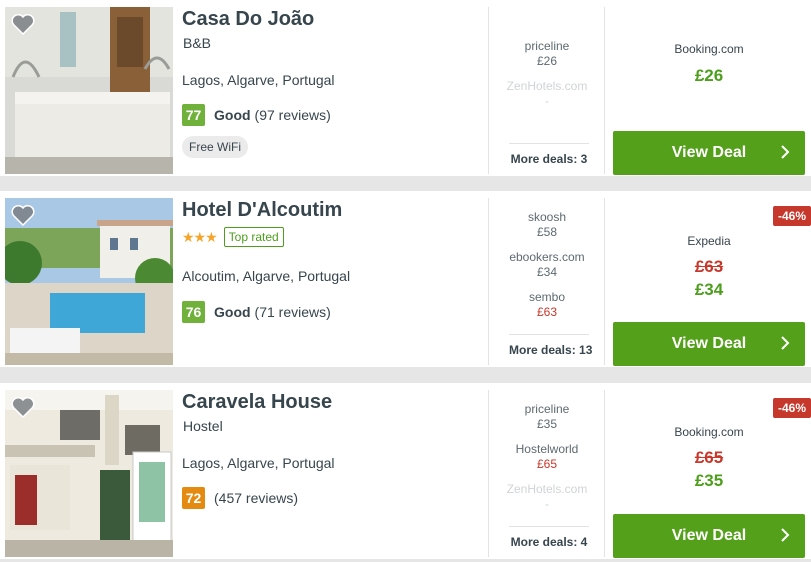  What do you see at coordinates (709, 457) in the screenshot?
I see `original-price: £65` at bounding box center [709, 457].